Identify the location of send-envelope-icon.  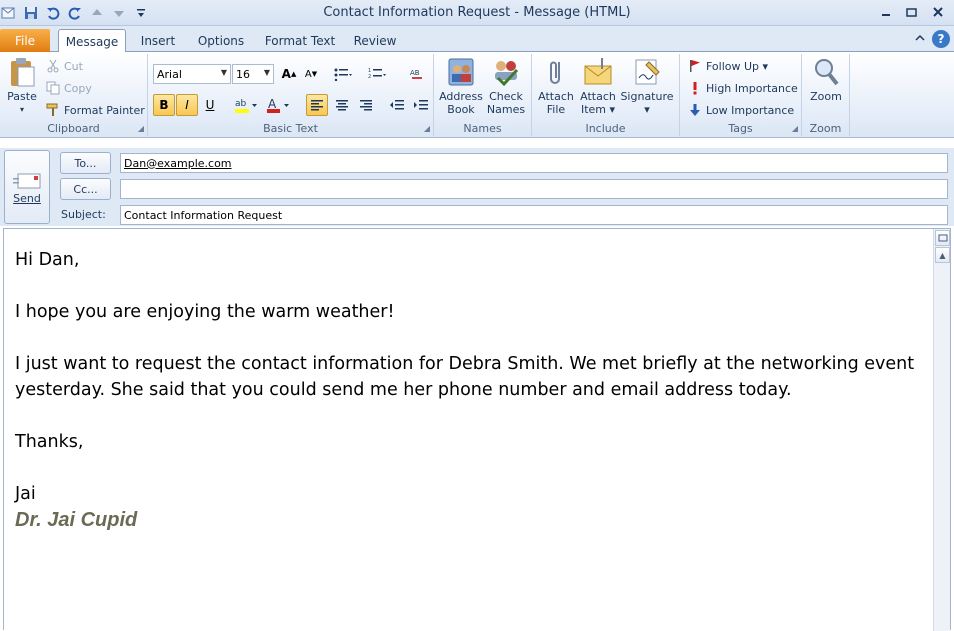
(27, 180).